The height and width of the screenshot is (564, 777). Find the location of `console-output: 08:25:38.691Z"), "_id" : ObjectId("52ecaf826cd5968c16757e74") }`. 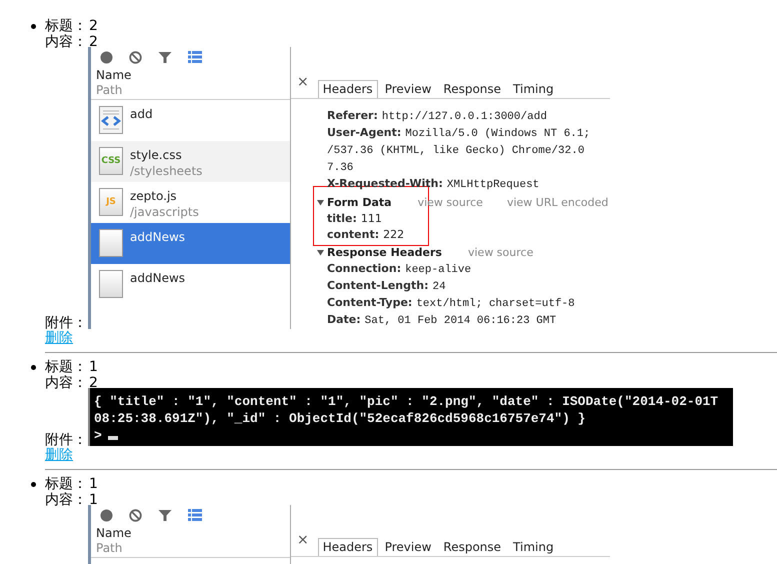

console-output: 08:25:38.691Z"), "_id" : ObjectId("52ecaf826cd5968c16757e74") } is located at coordinates (340, 418).